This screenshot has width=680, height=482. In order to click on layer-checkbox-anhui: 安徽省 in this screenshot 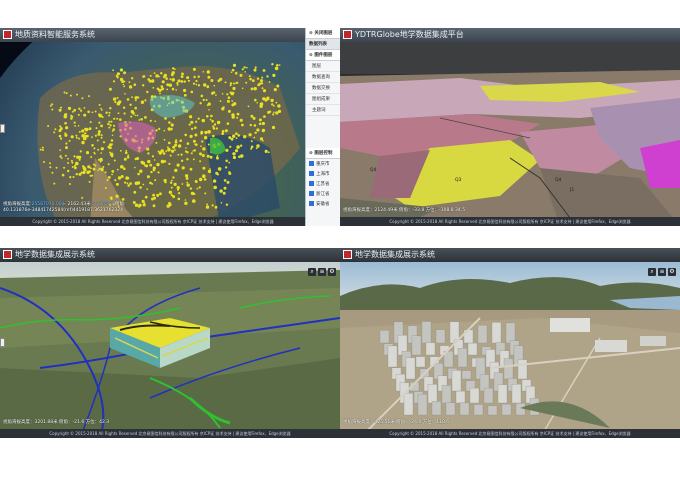, I will do `click(323, 204)`.